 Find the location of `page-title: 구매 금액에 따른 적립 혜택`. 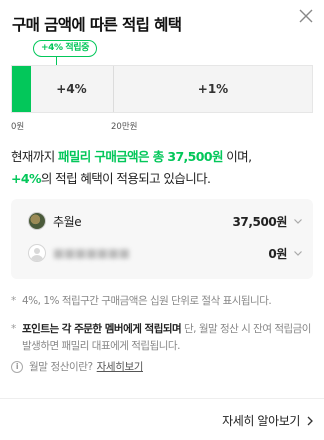

page-title: 구매 금액에 따른 적립 혜택 is located at coordinates (97, 25).